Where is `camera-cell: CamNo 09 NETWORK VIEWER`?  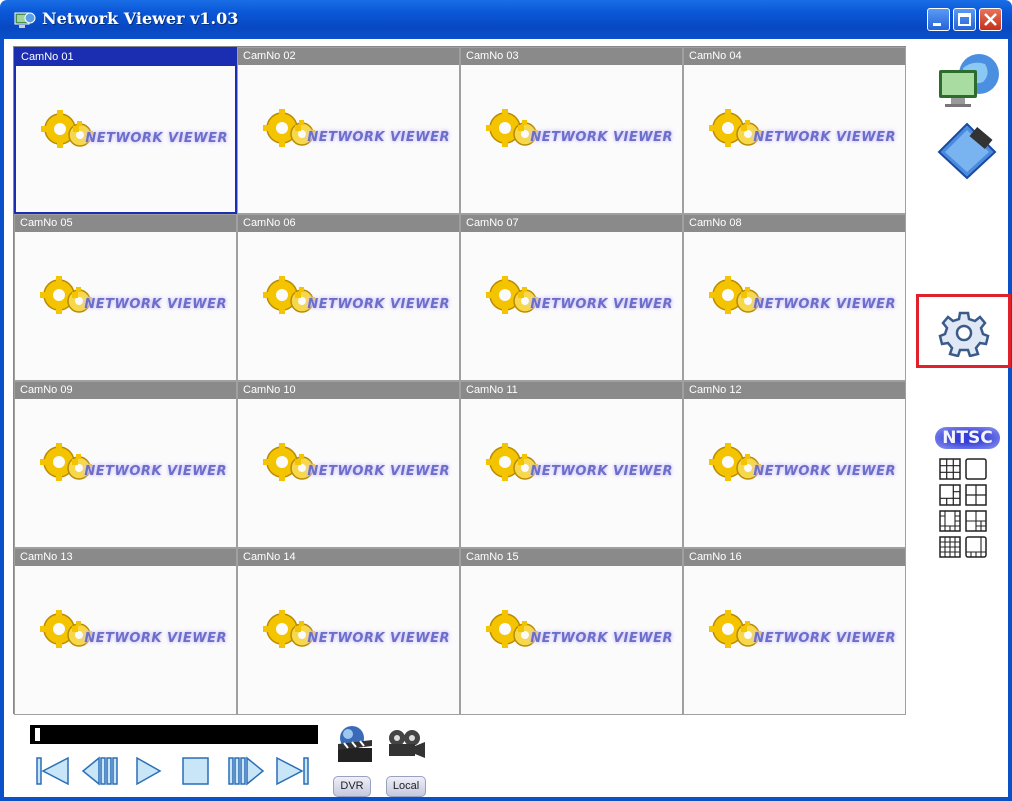
camera-cell: CamNo 09 NETWORK VIEWER is located at coordinates (125, 464).